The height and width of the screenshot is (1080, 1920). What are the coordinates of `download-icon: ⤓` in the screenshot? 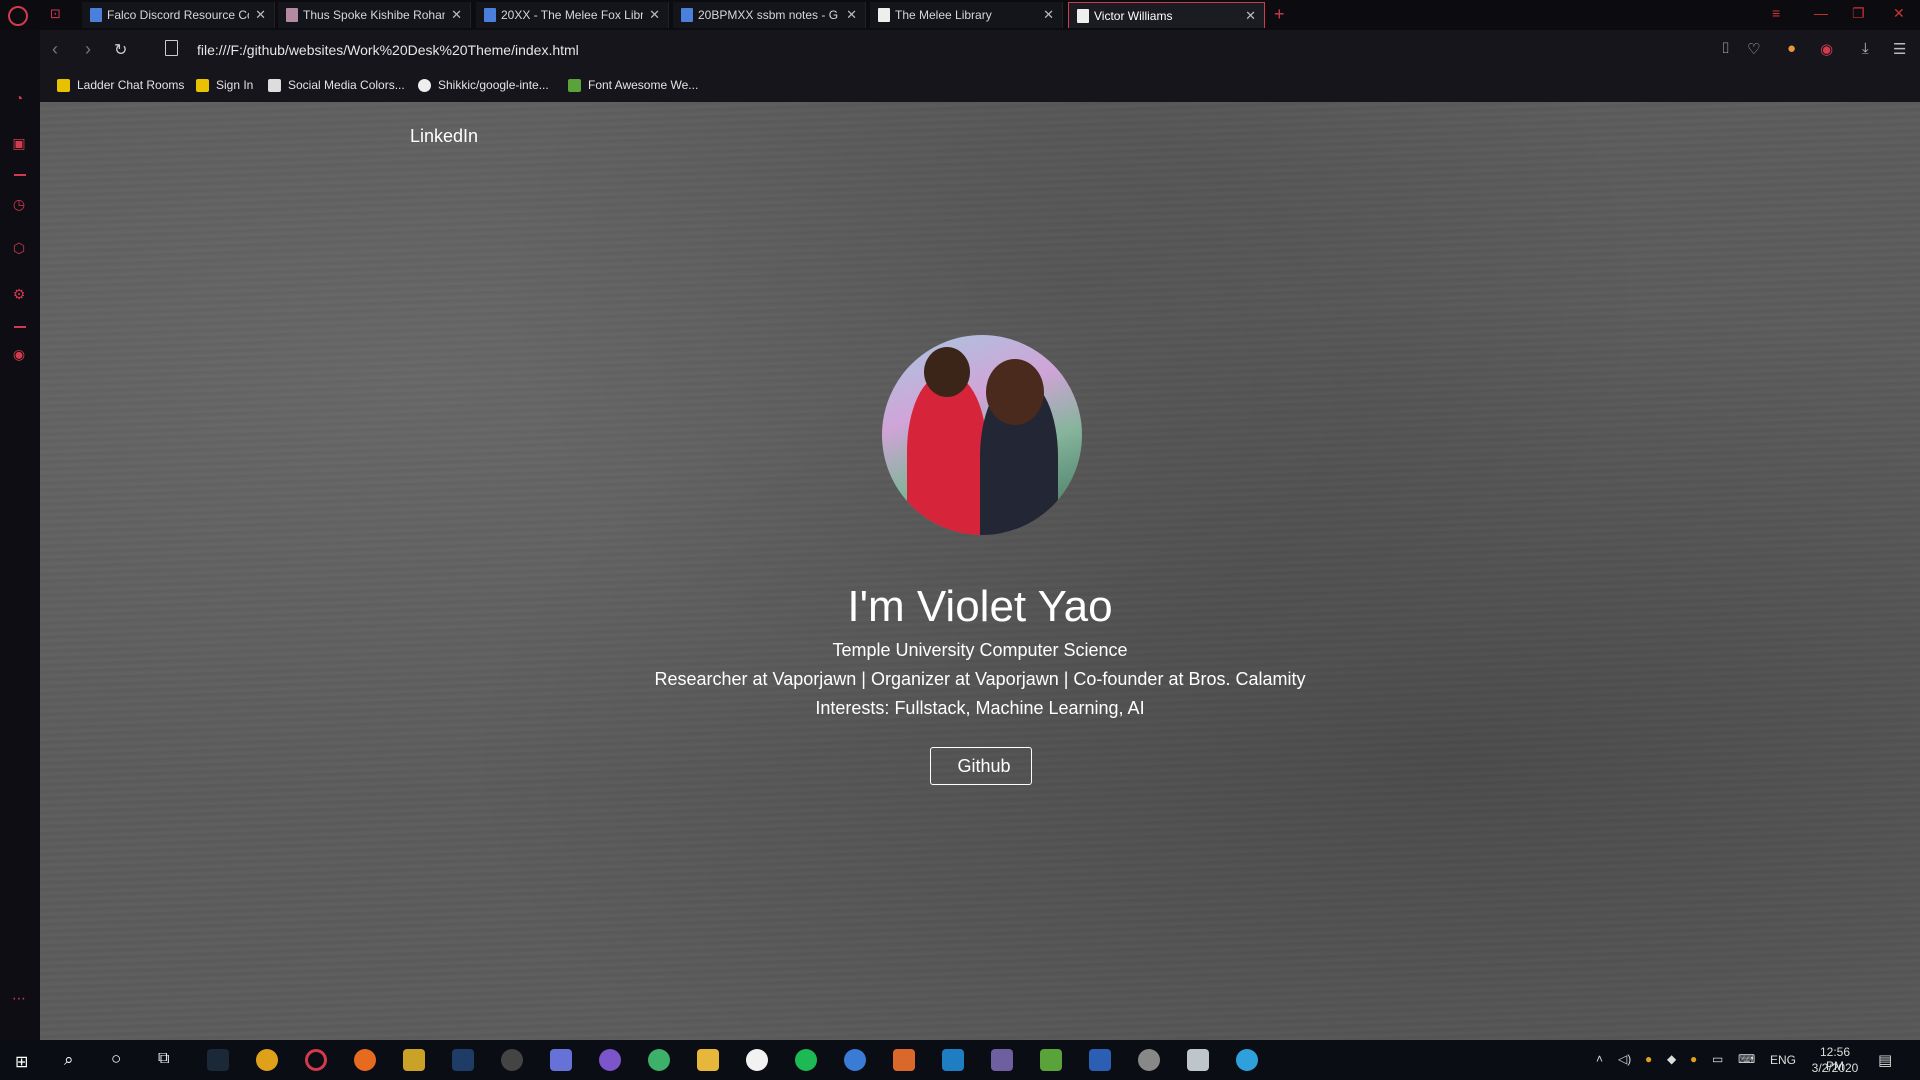 It's located at (1865, 48).